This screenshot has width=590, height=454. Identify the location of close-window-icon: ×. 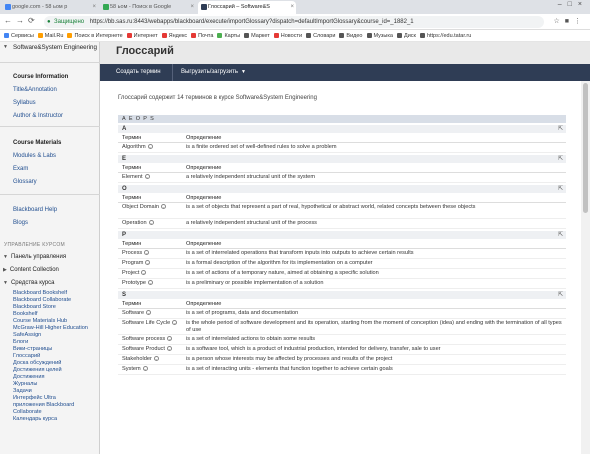
(583, 4).